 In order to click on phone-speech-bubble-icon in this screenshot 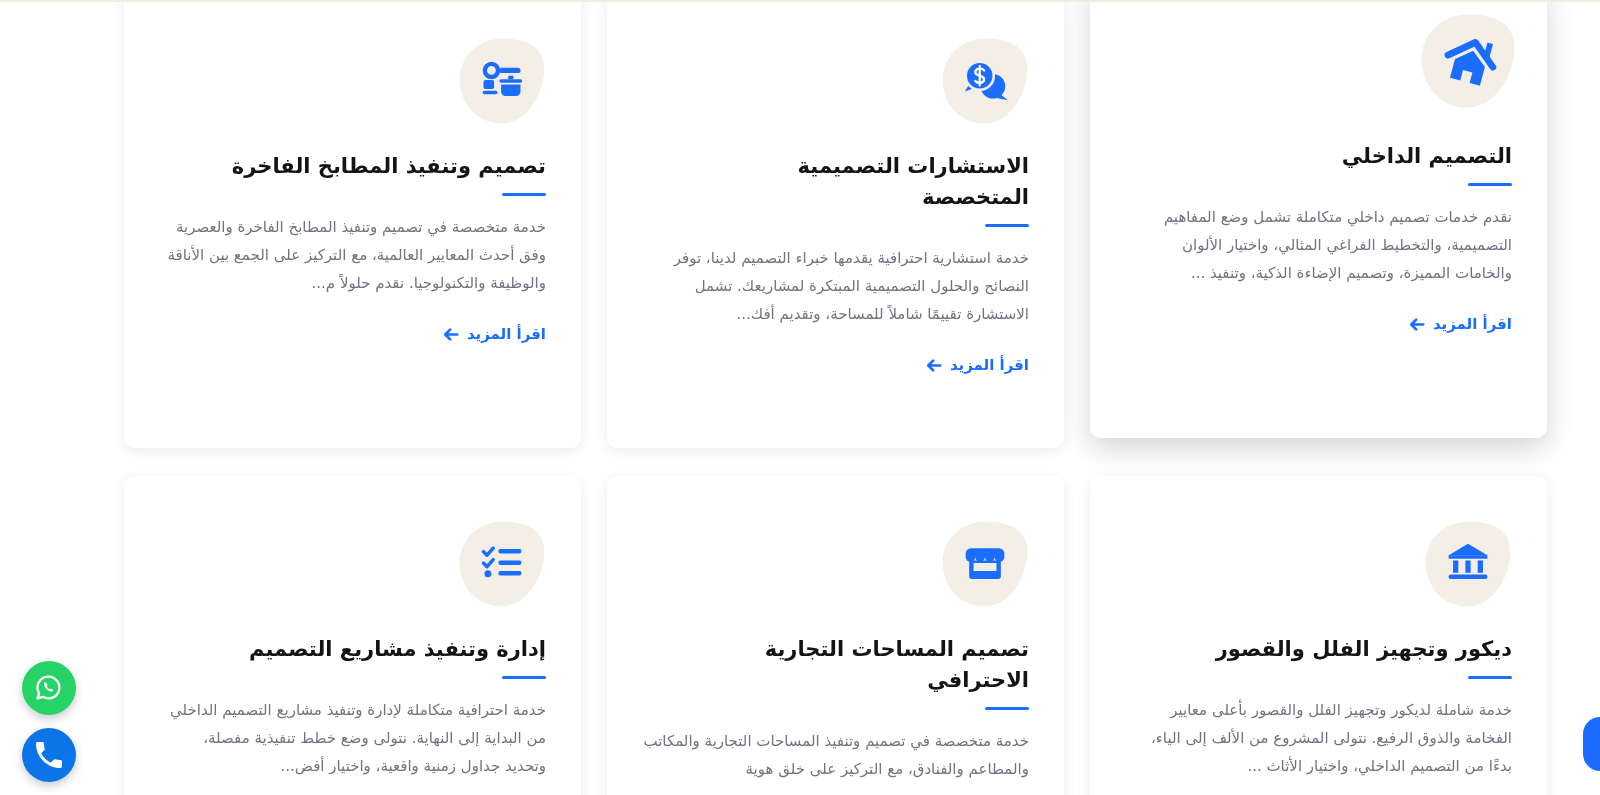, I will do `click(49, 688)`.